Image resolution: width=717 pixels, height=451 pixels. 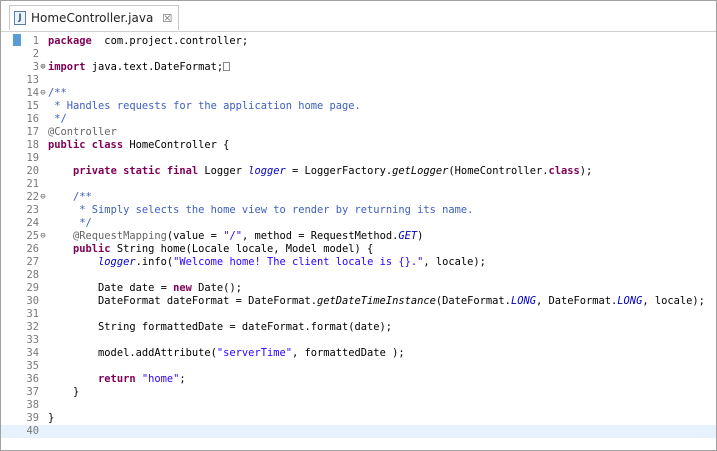 What do you see at coordinates (576, 301) in the screenshot?
I see `code-token: , DateFormat.` at bounding box center [576, 301].